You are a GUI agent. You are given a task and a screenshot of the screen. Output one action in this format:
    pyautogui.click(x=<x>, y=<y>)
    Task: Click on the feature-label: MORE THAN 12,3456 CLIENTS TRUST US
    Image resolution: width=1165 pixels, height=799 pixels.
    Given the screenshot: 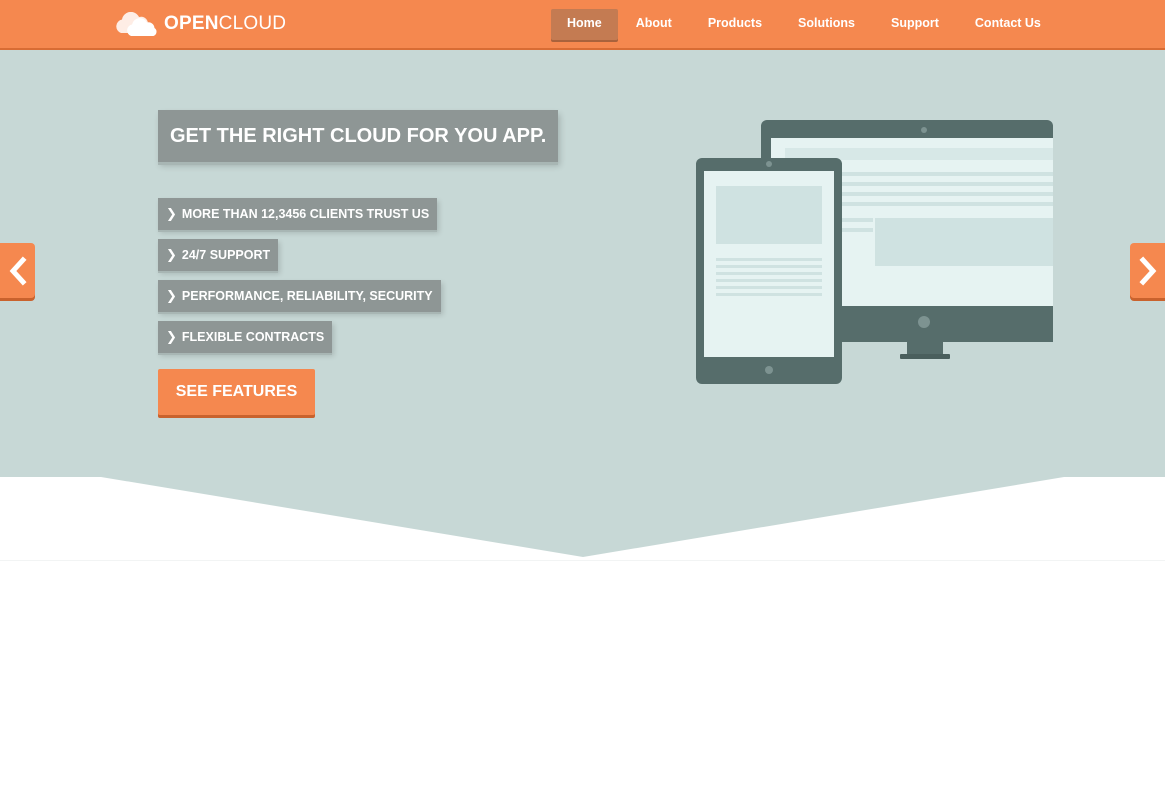 What is the action you would take?
    pyautogui.click(x=305, y=214)
    